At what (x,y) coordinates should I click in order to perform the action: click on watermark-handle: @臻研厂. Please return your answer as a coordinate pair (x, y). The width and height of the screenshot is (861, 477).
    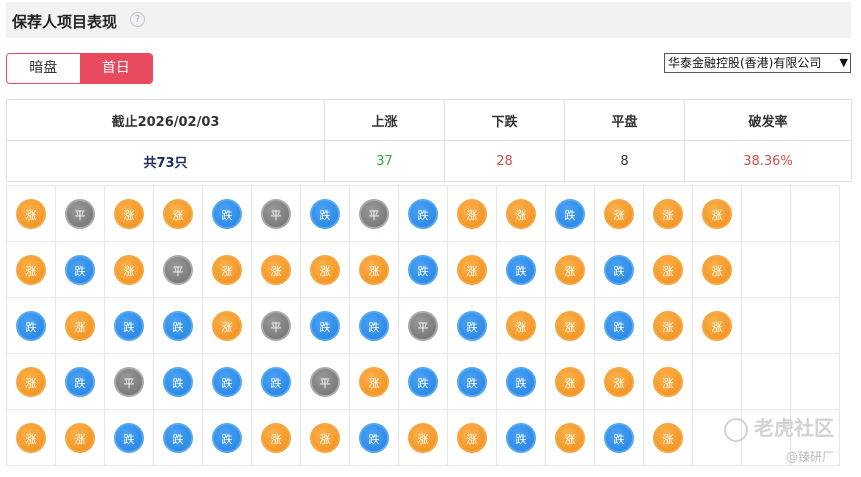
    Looking at the image, I should click on (810, 457).